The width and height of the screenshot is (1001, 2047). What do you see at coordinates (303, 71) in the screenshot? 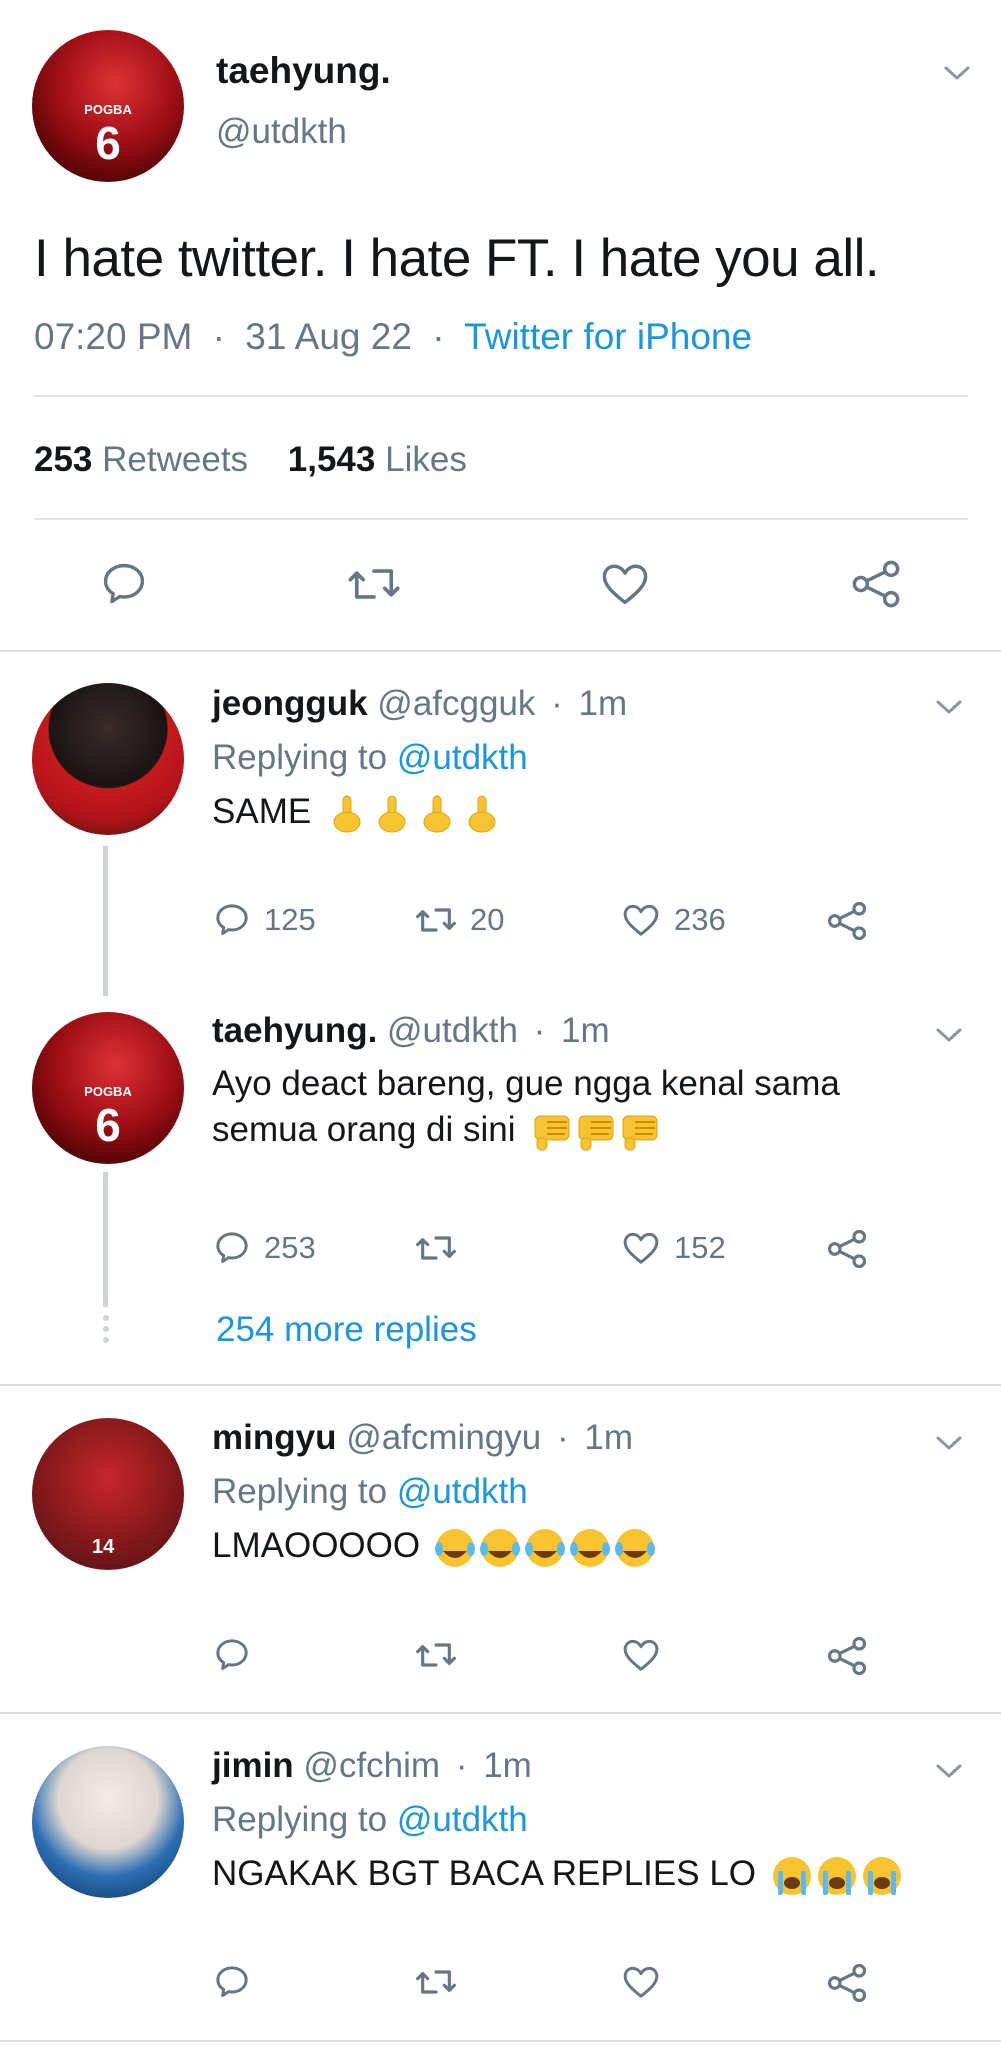
I see `author-name: taehyung.` at bounding box center [303, 71].